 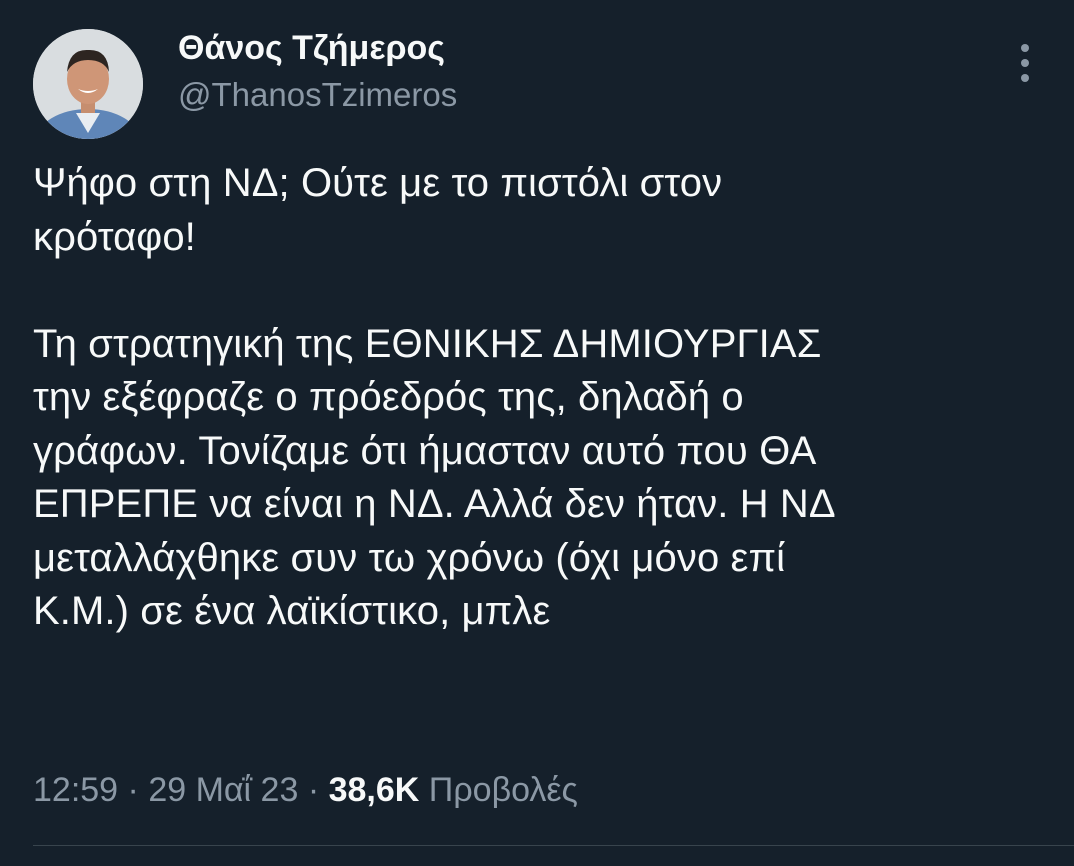 I want to click on more-vertical-icon, so click(x=1025, y=63).